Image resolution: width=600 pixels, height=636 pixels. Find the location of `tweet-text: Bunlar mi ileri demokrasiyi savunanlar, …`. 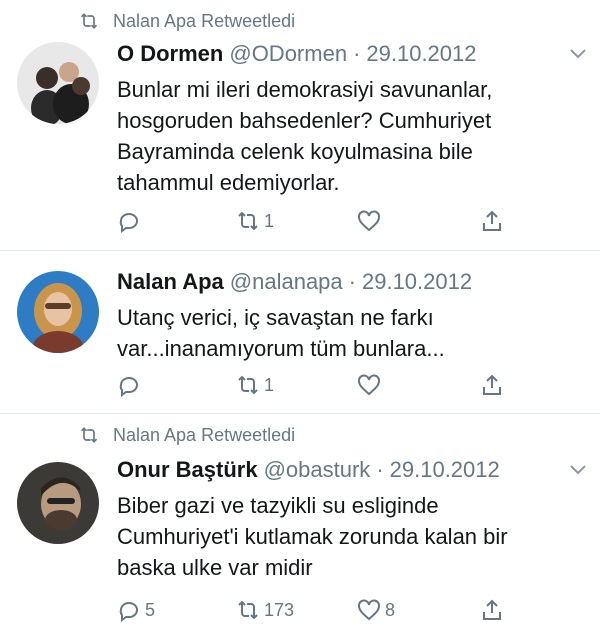

tweet-text: Bunlar mi ileri demokrasiyi savunanlar, … is located at coordinates (305, 136).